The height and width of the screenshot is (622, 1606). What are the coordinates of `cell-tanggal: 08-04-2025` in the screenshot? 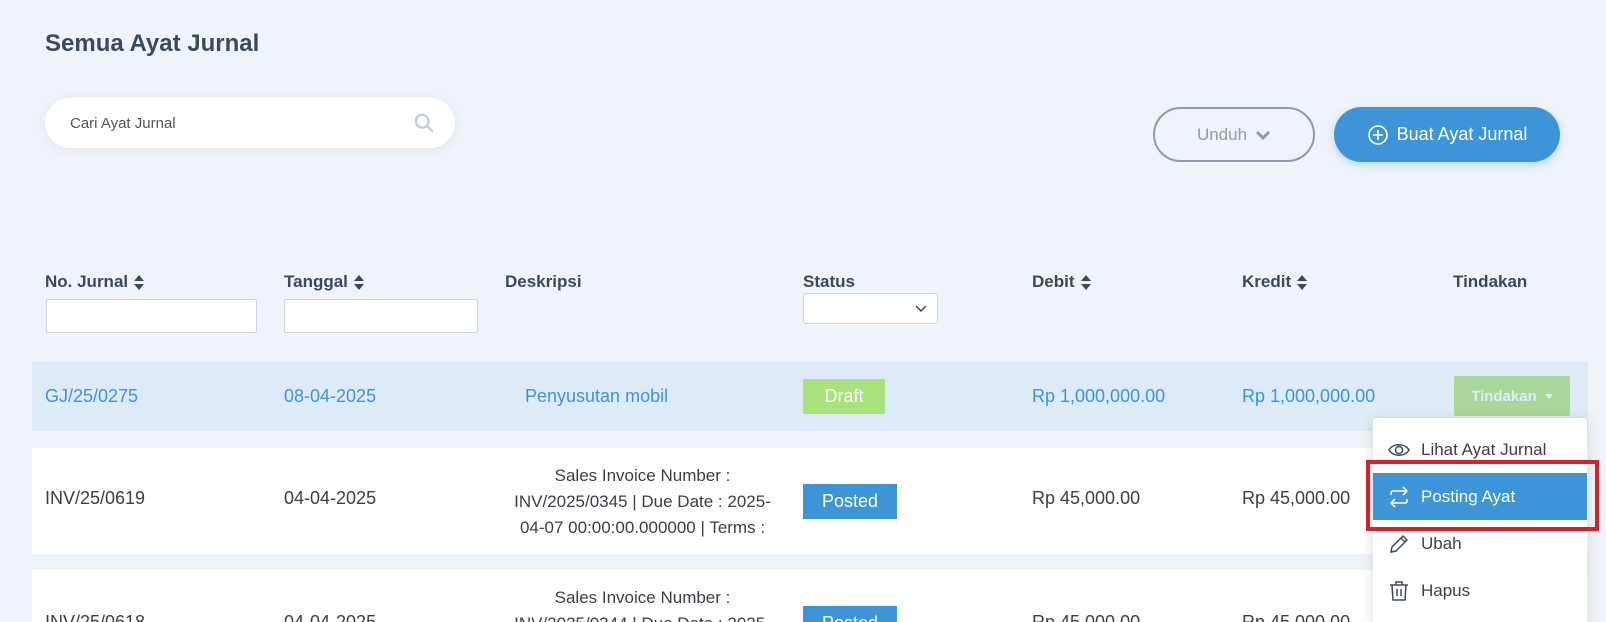 It's located at (330, 396).